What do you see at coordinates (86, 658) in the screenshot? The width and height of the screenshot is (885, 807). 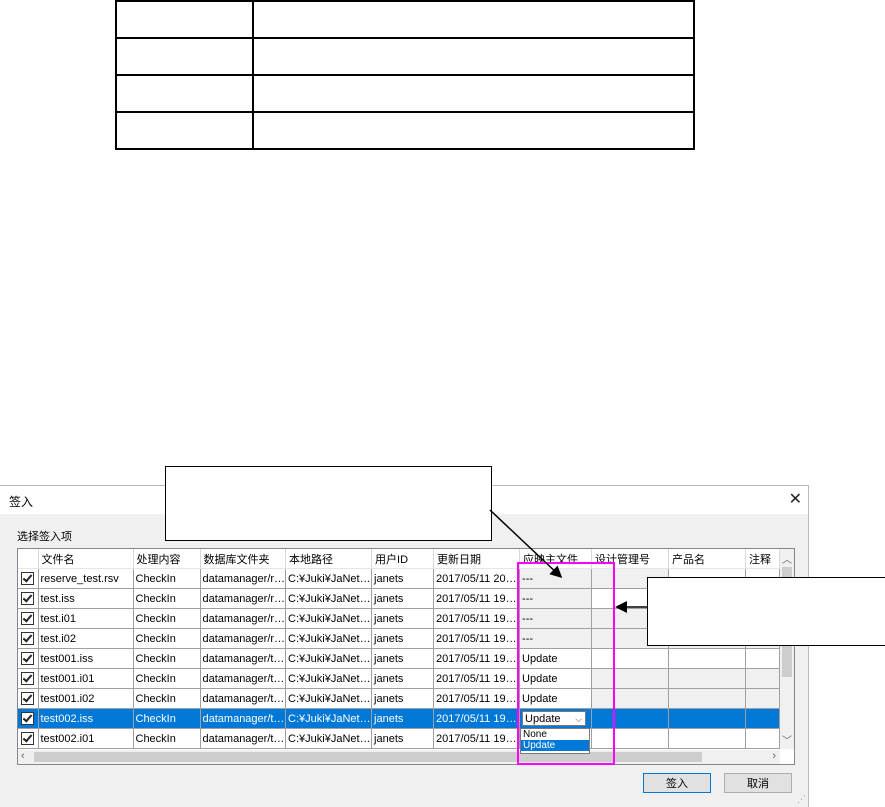 I see `cell-file-name: test001.iss` at bounding box center [86, 658].